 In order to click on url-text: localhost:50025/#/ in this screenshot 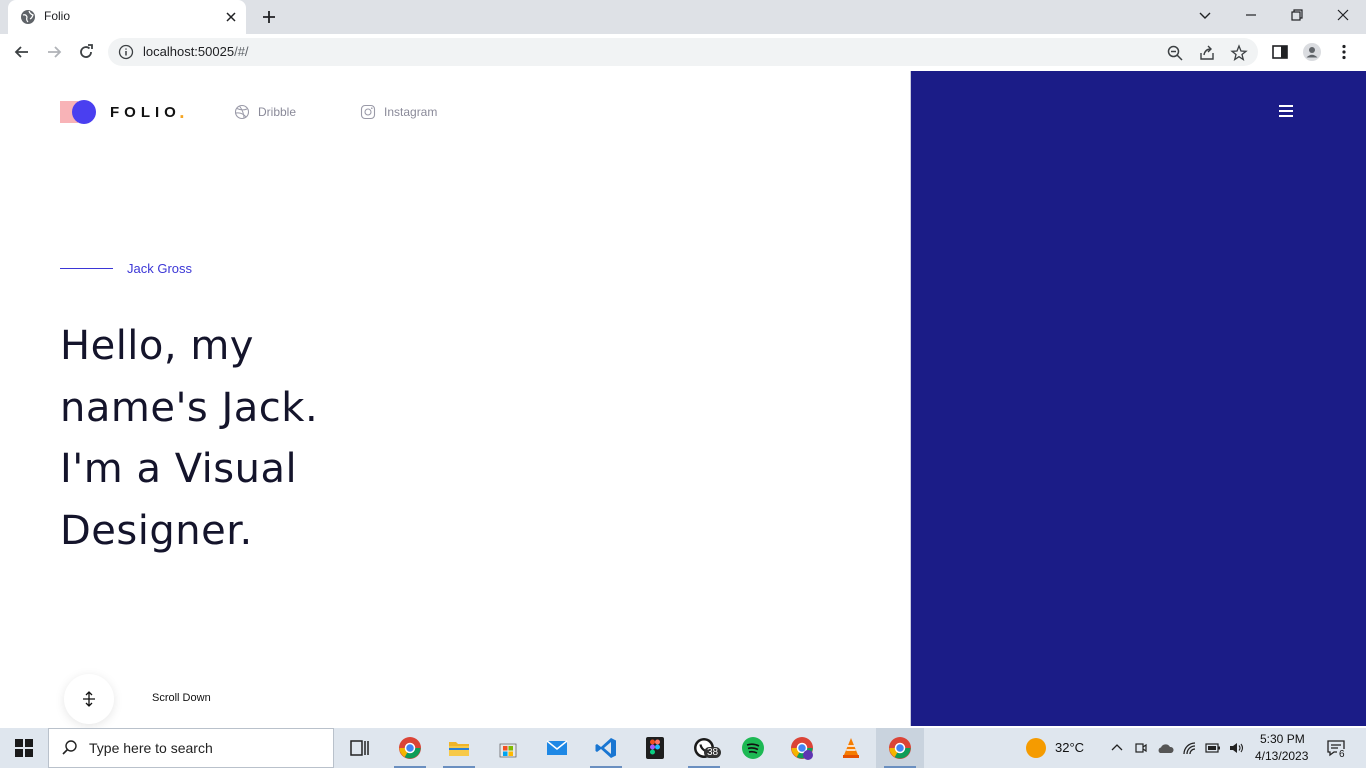, I will do `click(196, 51)`.